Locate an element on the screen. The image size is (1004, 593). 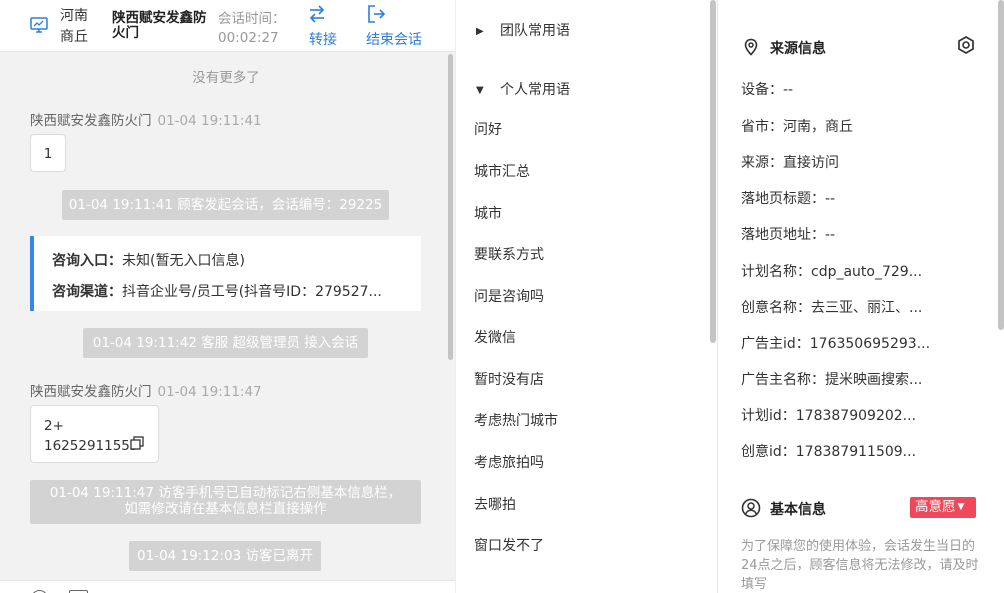
consult-entry-label: 咨询入口： is located at coordinates (87, 261).